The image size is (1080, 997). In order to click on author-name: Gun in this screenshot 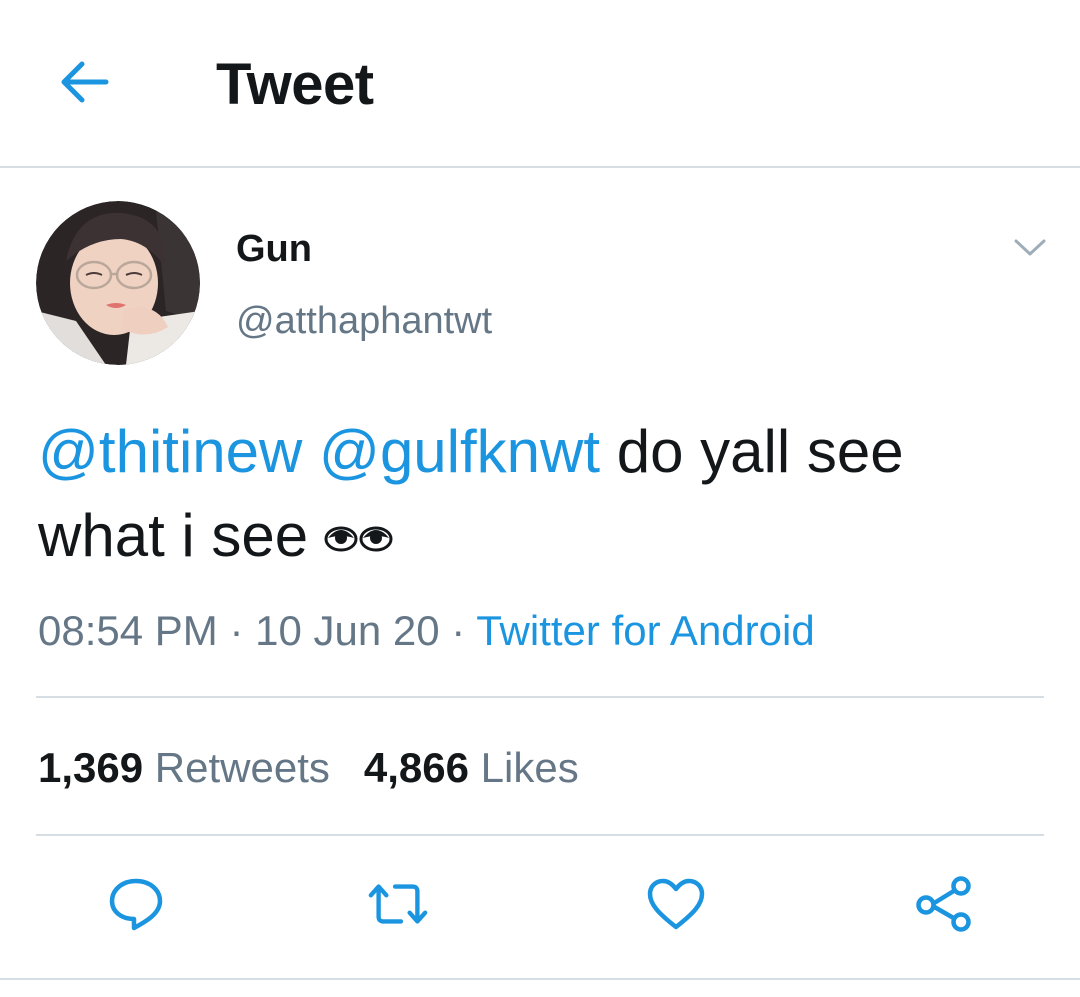, I will do `click(274, 249)`.